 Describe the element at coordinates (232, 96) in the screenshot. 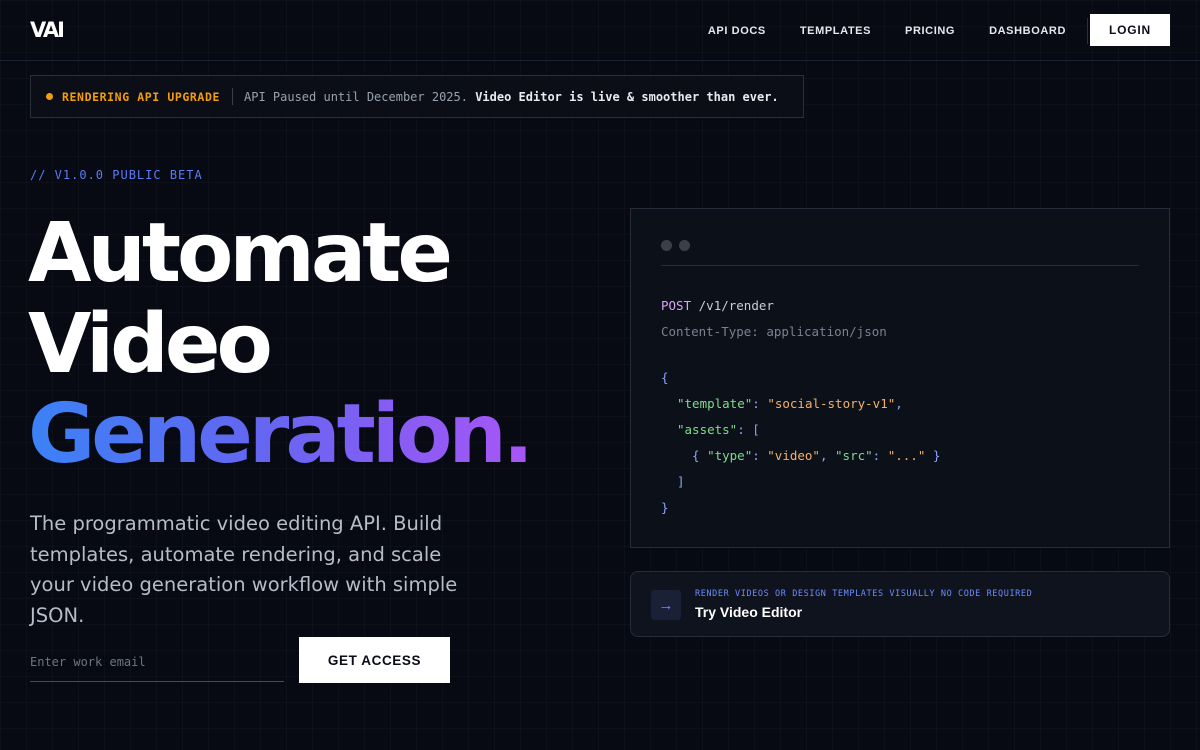

I see `banner-divider` at that location.